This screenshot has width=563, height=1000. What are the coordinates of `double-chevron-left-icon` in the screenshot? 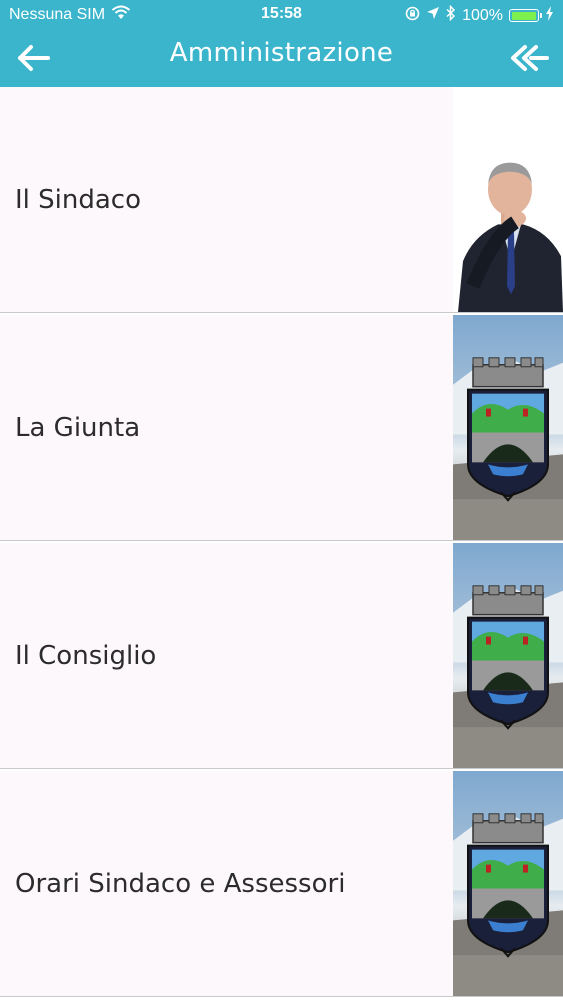 It's located at (530, 58).